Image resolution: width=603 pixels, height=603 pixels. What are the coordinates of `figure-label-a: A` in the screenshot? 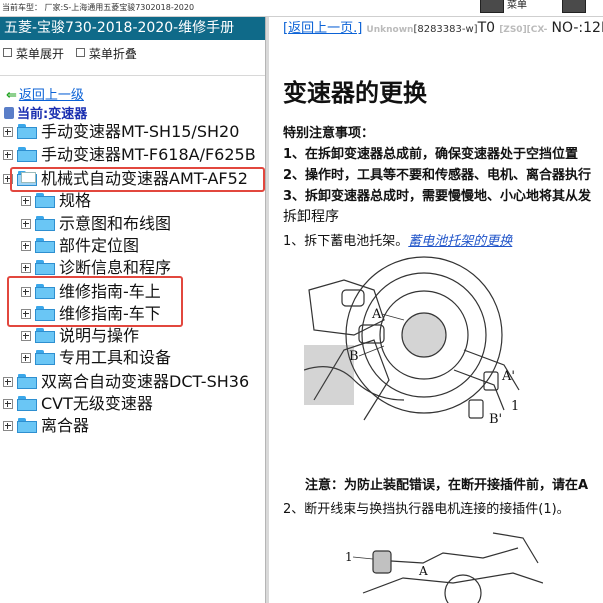 It's located at (376, 314).